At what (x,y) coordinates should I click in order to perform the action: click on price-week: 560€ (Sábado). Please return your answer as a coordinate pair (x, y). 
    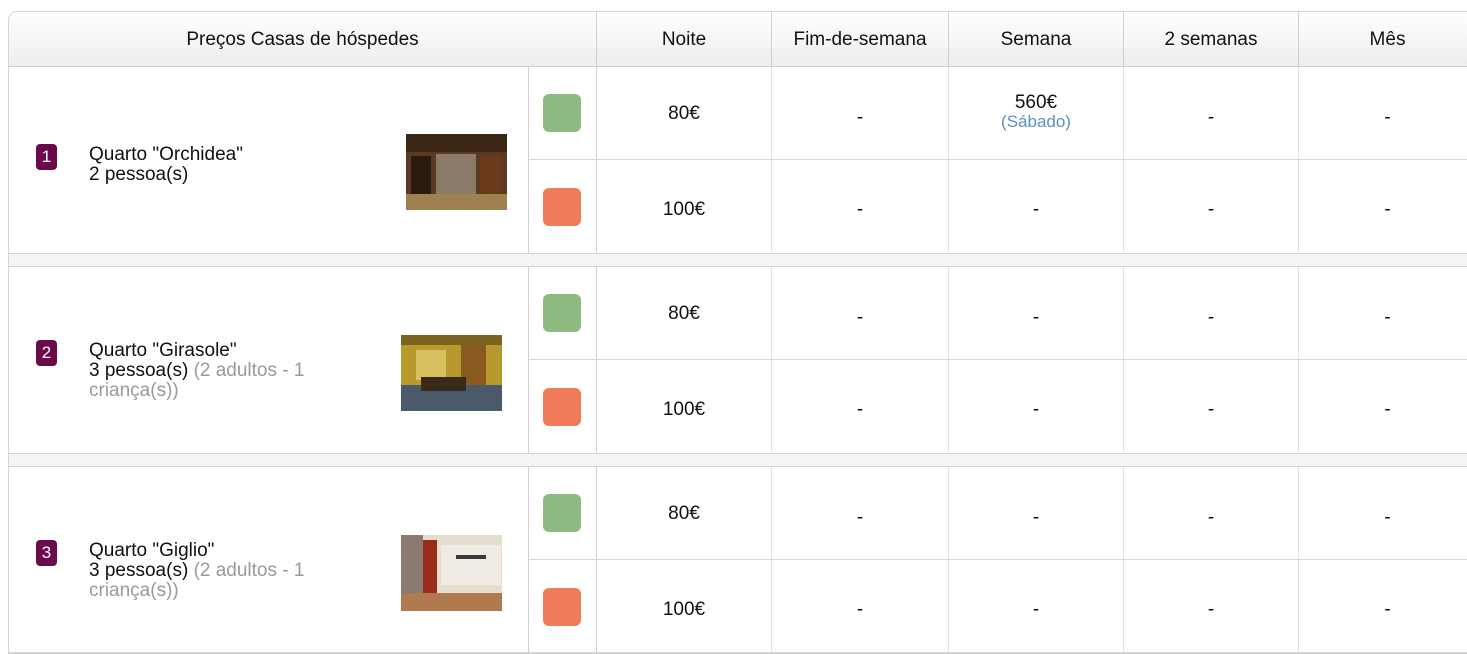
    Looking at the image, I should click on (1036, 113).